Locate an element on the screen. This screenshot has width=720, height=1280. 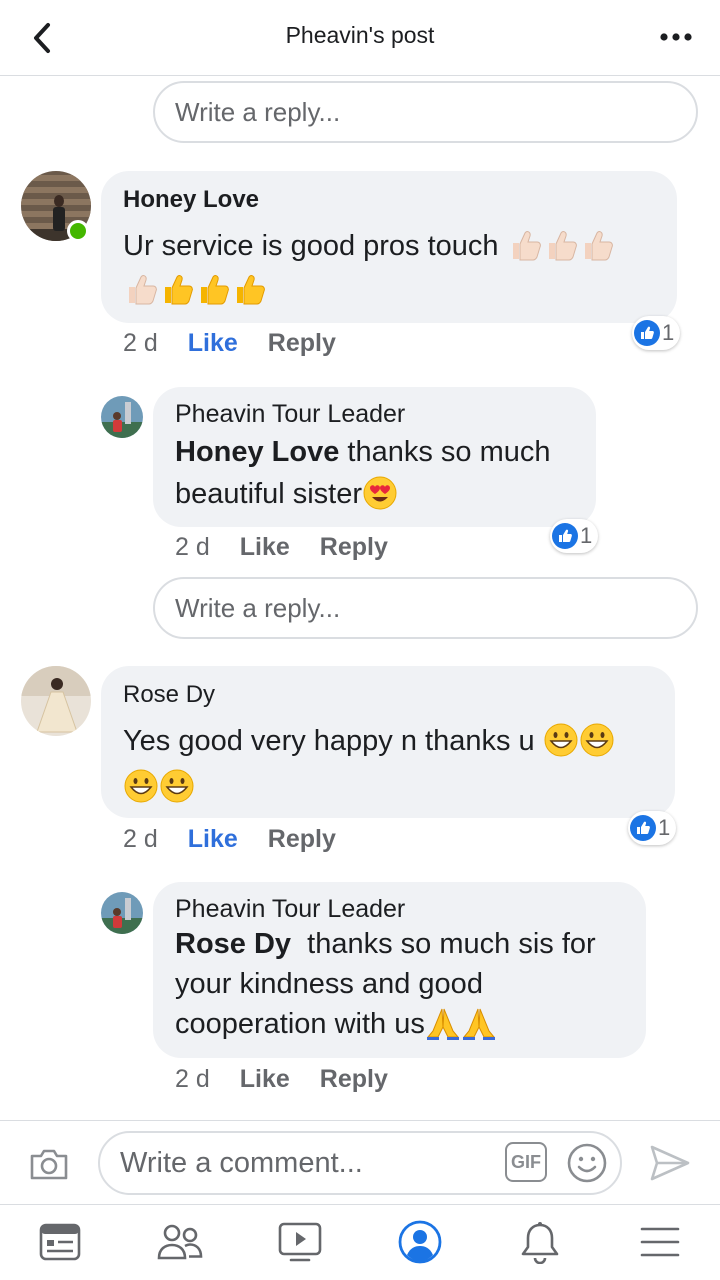
comment-author: Rose Dy is located at coordinates (388, 695).